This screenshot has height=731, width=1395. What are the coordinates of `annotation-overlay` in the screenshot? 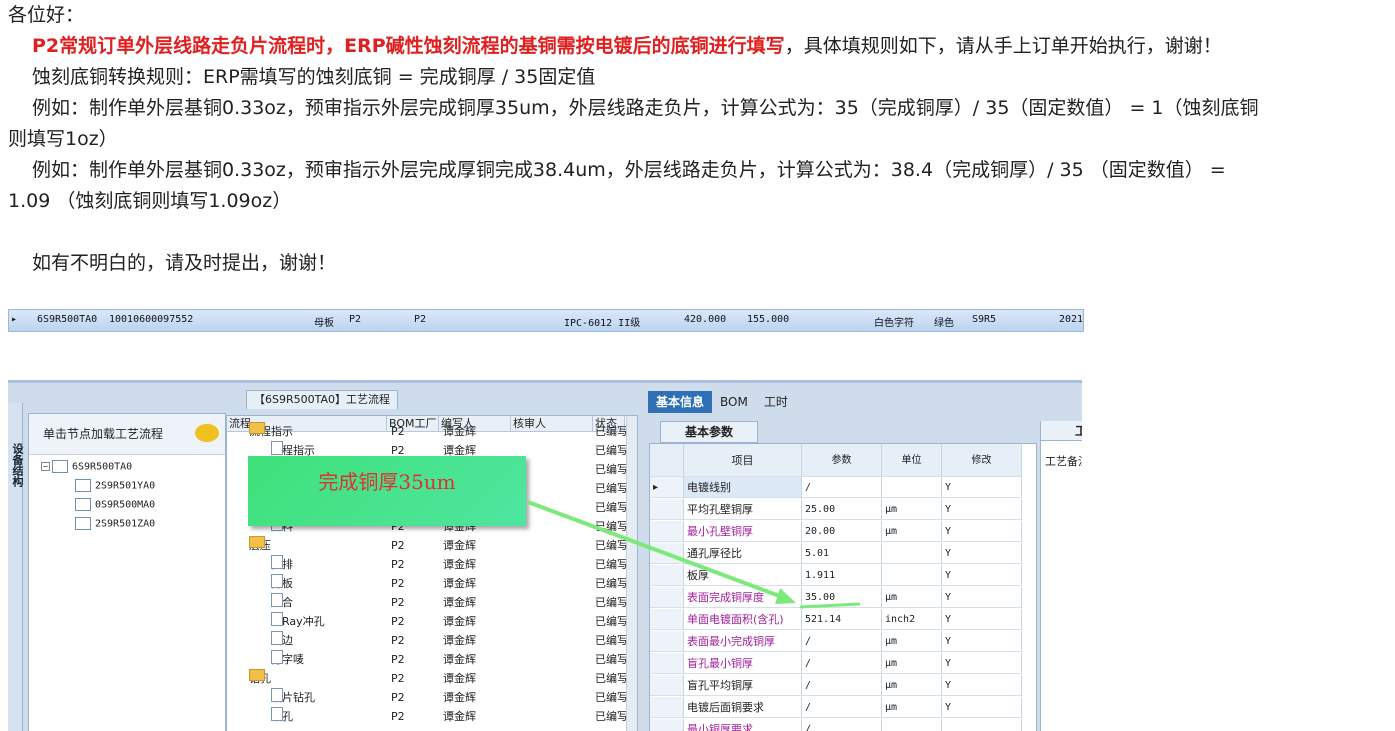 It's located at (694, 554).